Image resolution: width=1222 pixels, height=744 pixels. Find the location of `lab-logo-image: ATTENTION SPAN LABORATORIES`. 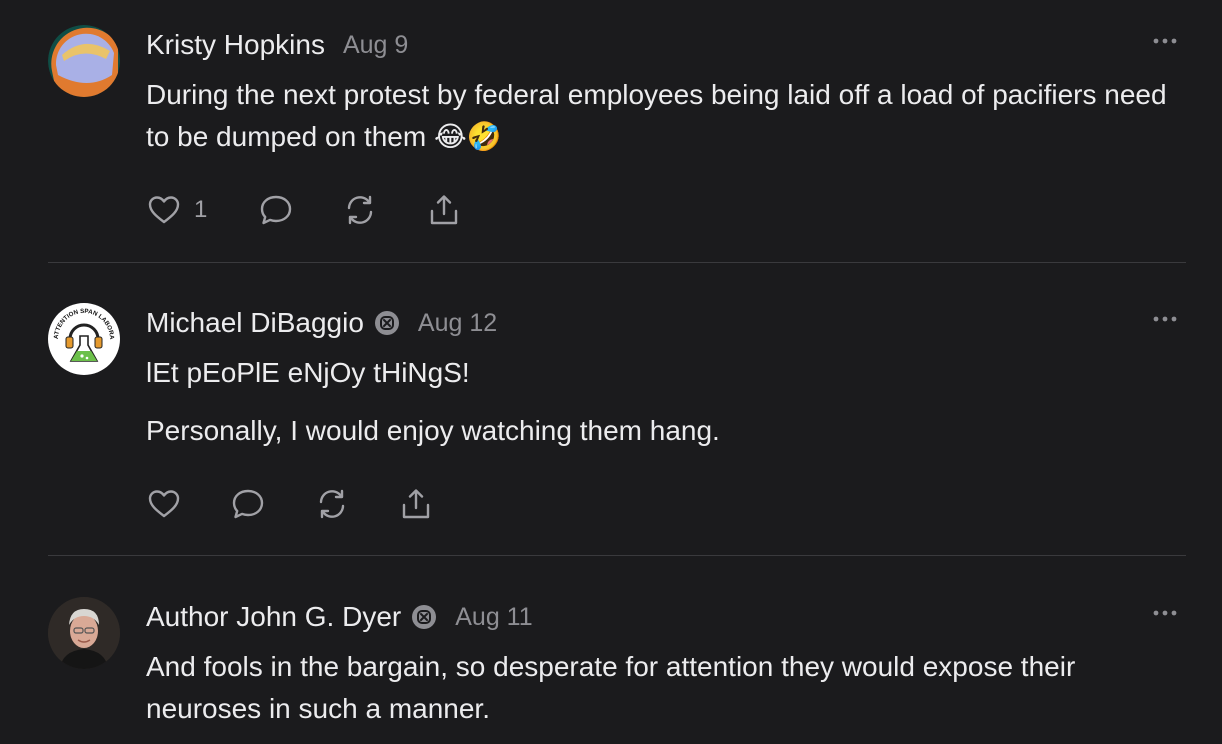

lab-logo-image: ATTENTION SPAN LABORATORIES is located at coordinates (83, 338).